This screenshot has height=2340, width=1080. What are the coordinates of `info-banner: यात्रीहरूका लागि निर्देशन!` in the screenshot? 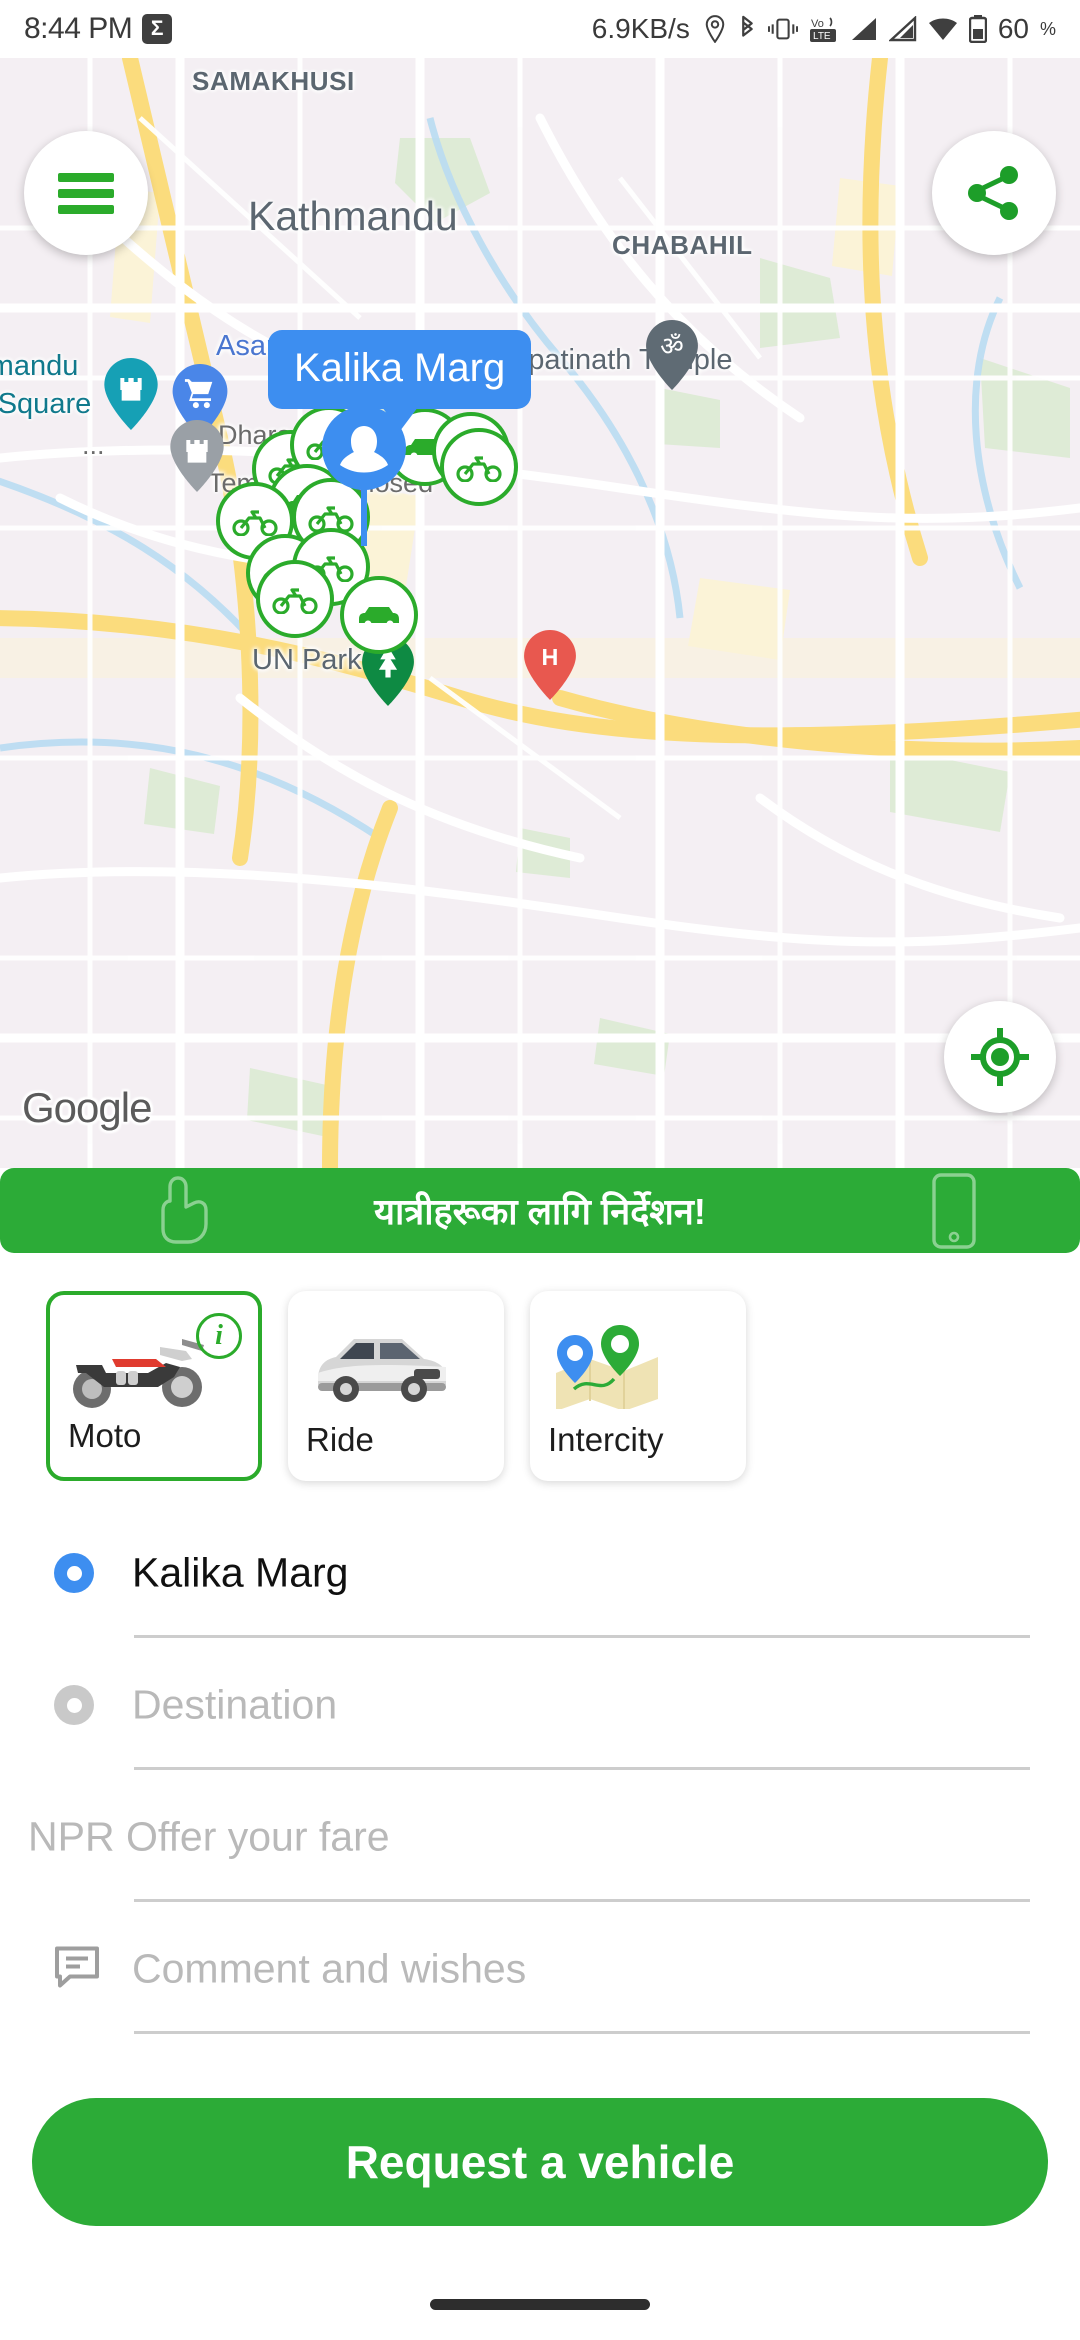 It's located at (540, 1210).